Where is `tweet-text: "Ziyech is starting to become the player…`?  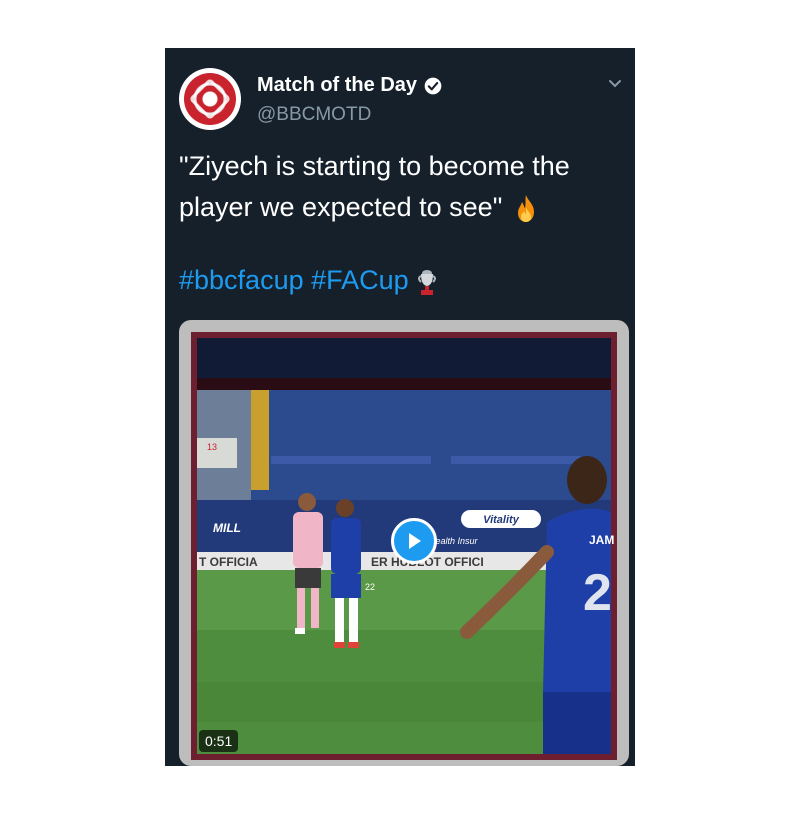 tweet-text: "Ziyech is starting to become the player… is located at coordinates (399, 187).